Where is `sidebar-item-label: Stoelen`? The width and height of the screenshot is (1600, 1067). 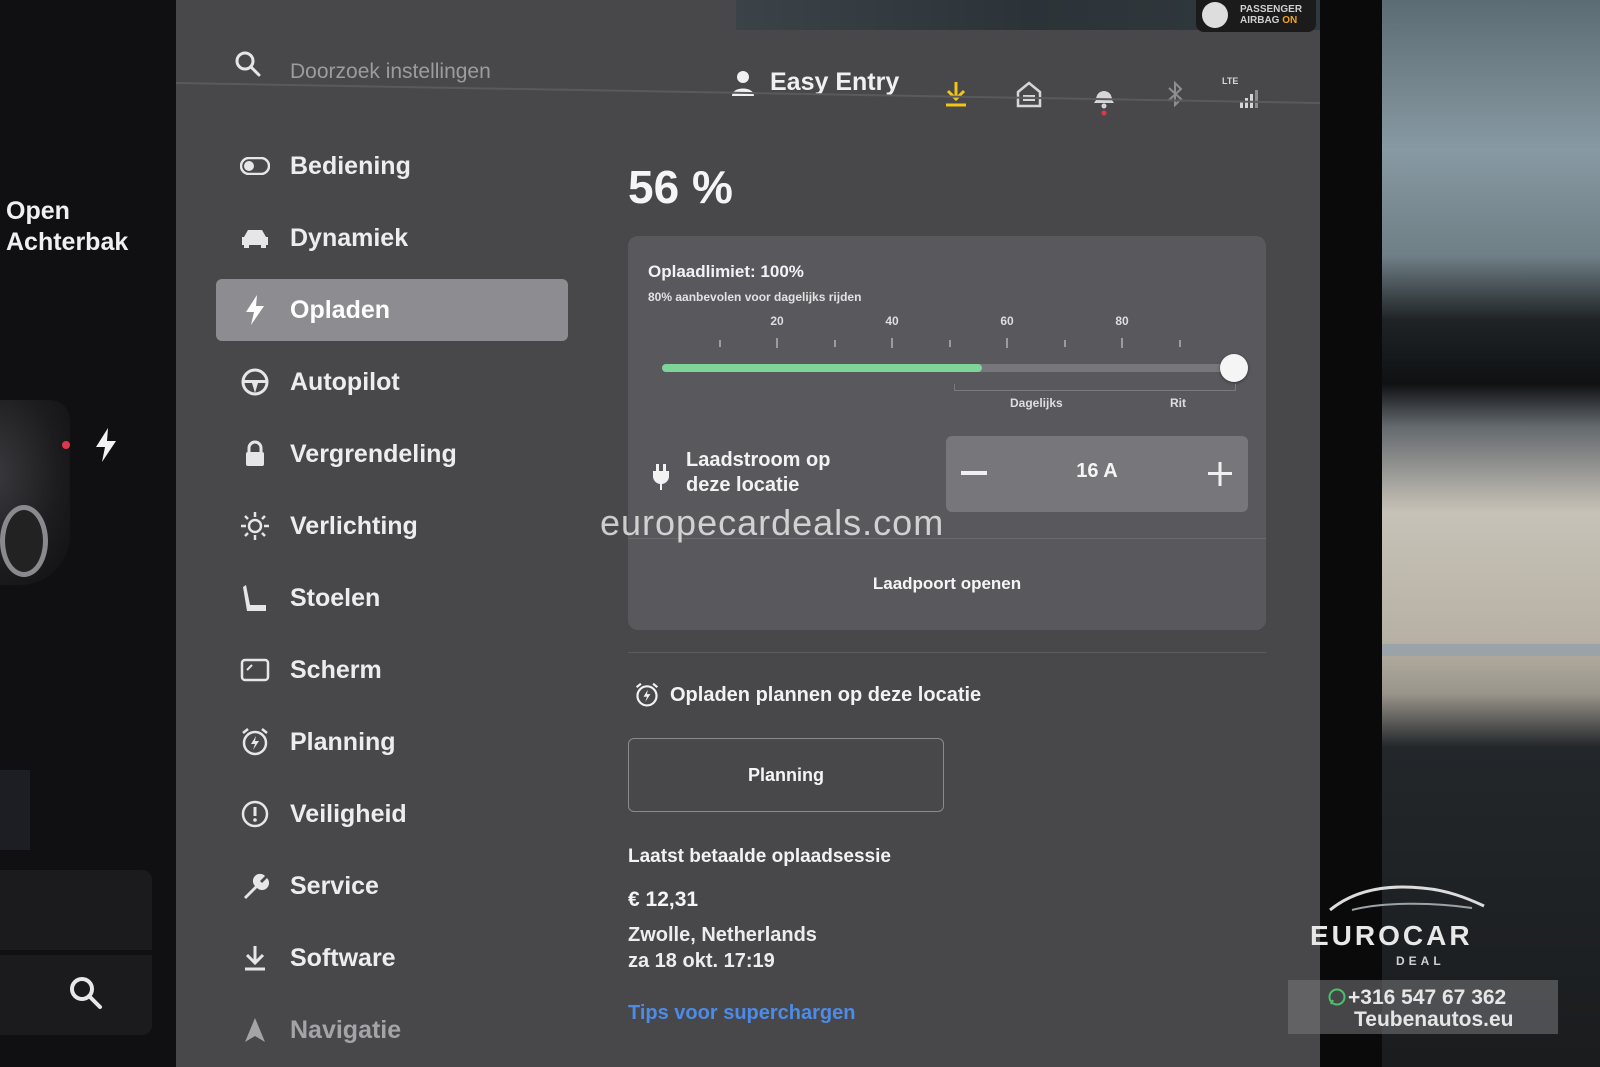 sidebar-item-label: Stoelen is located at coordinates (335, 597).